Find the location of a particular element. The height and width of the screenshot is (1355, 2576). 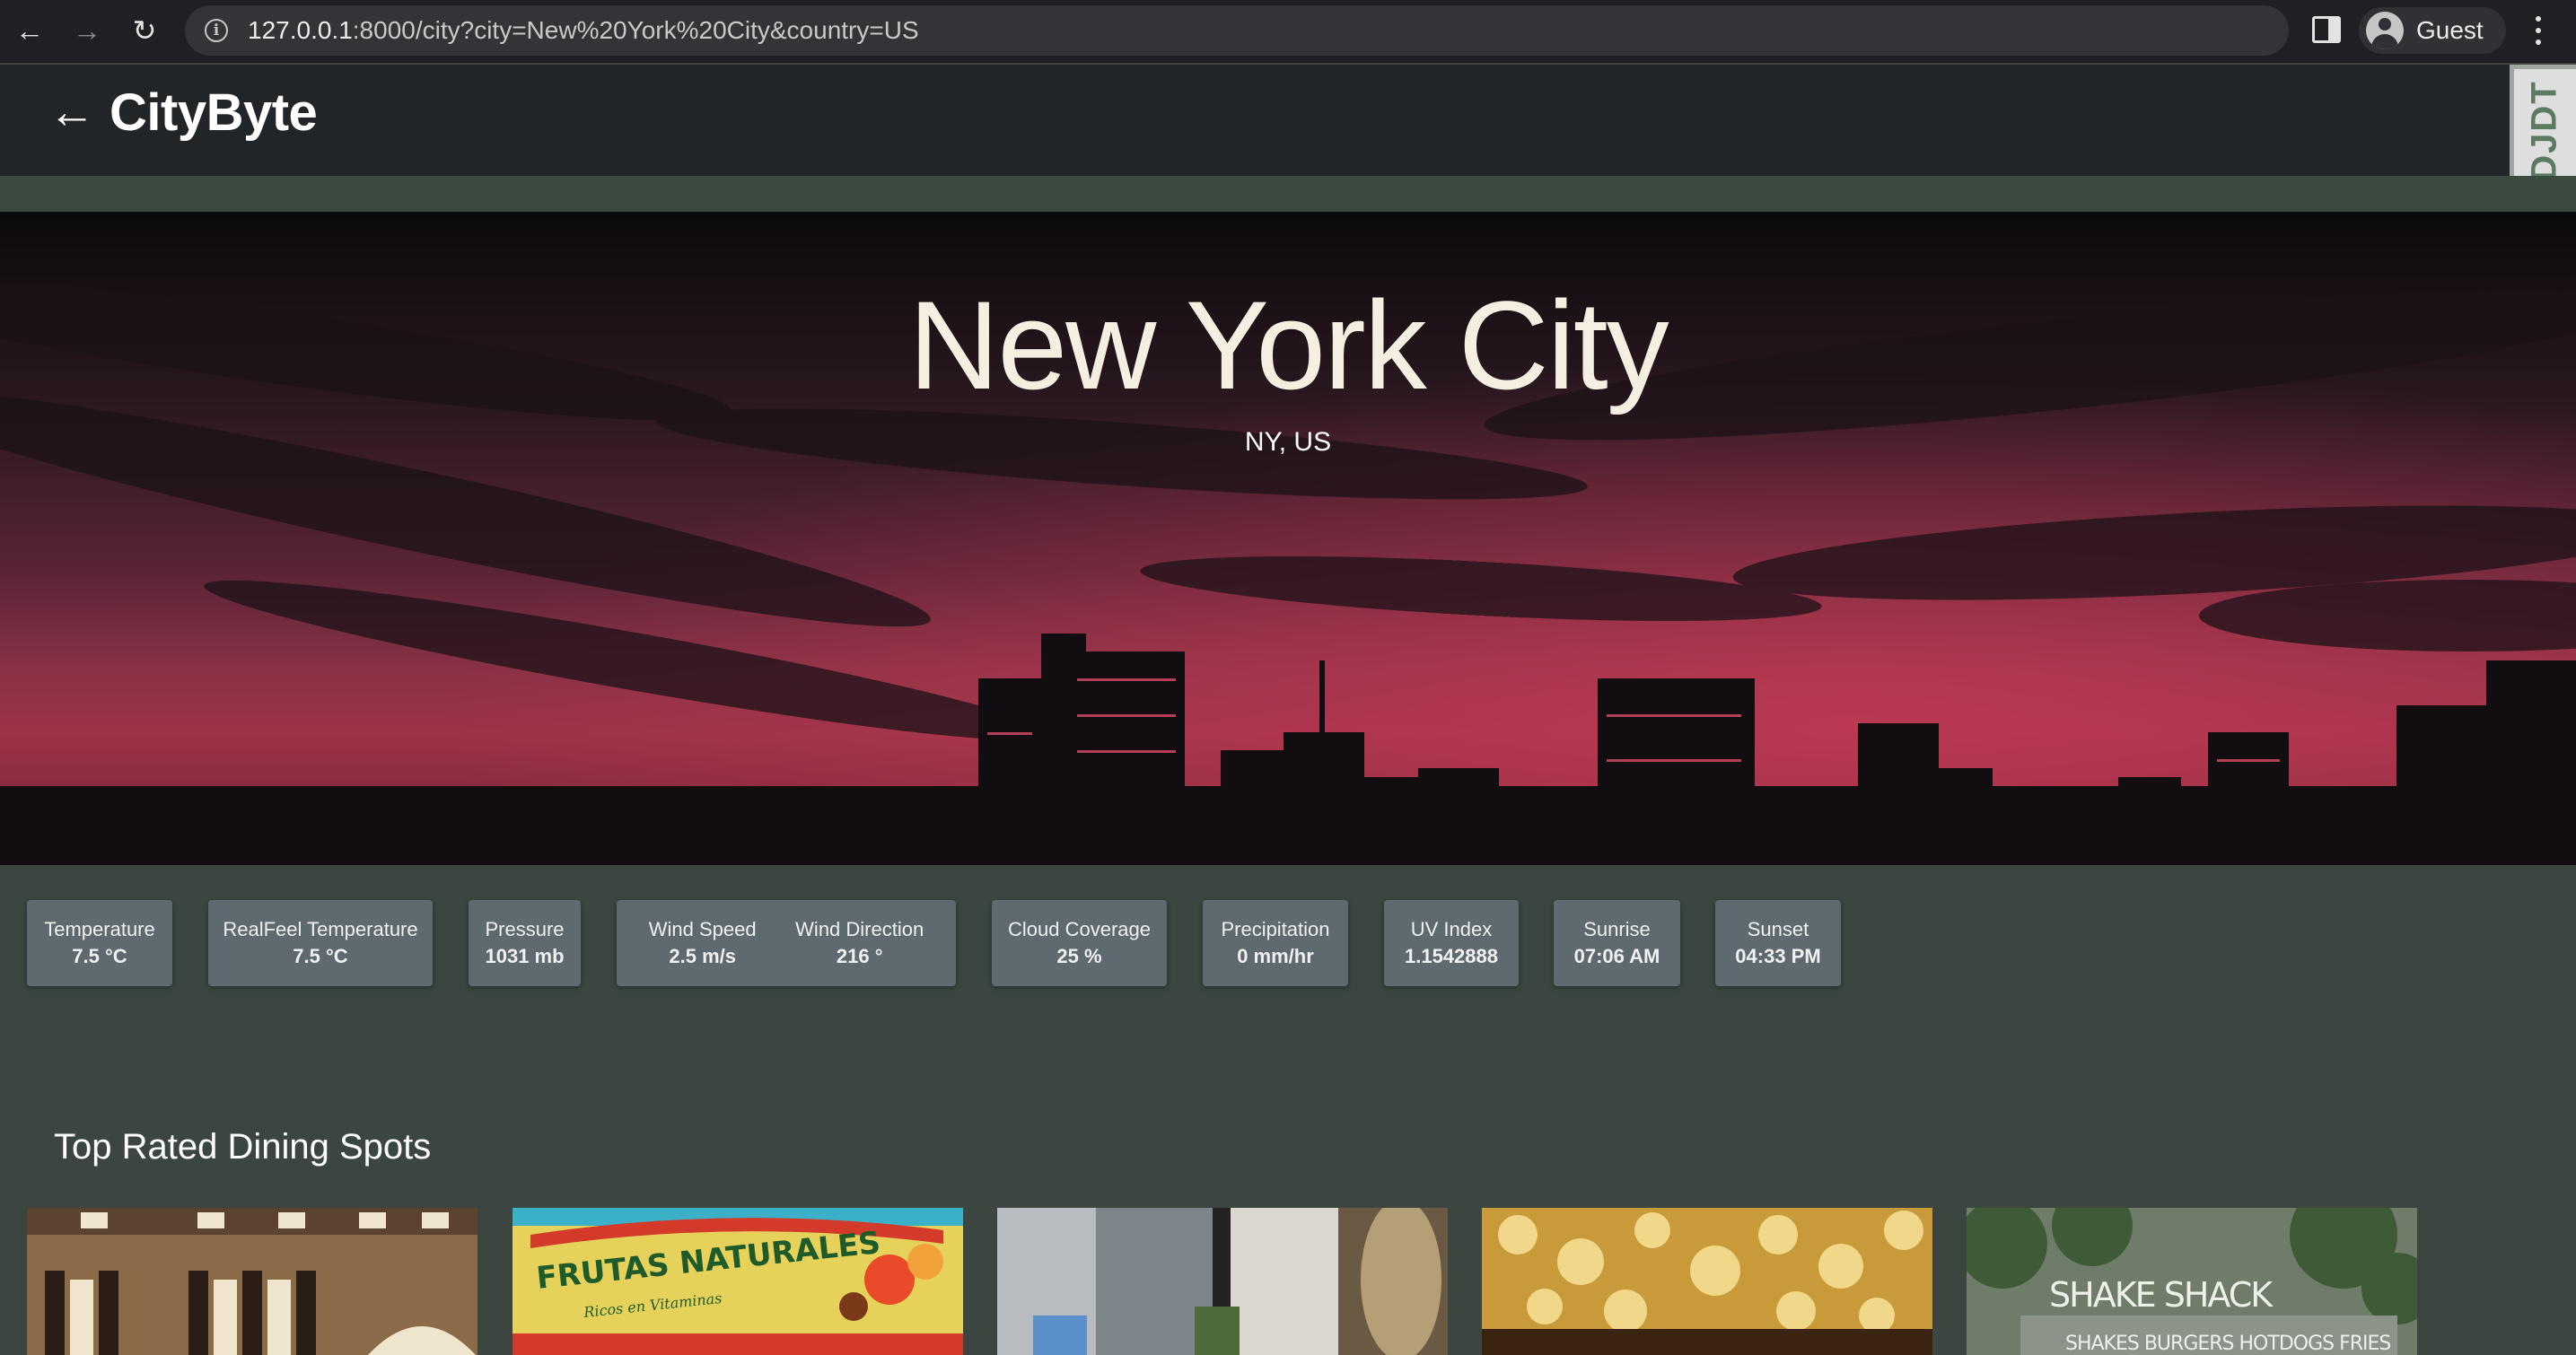

metric-sunset: Sunset 04:33 PM is located at coordinates (1777, 943).